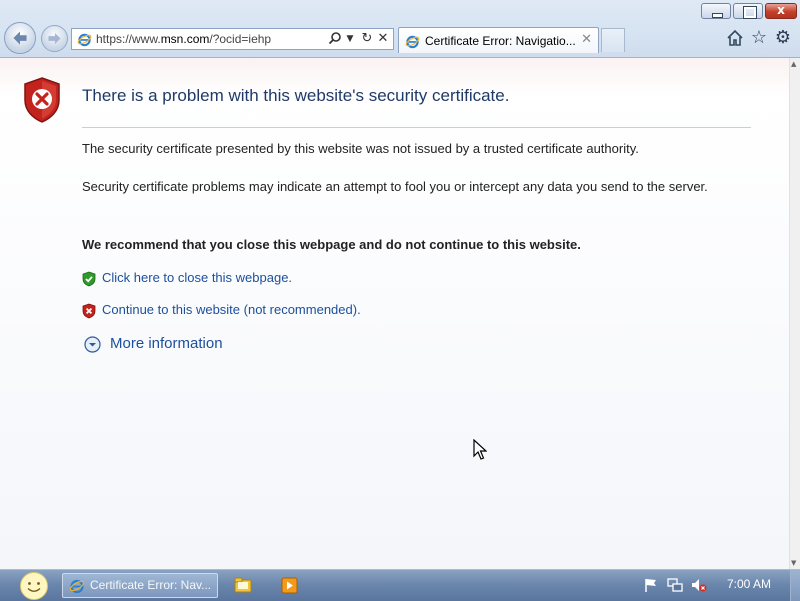  What do you see at coordinates (748, 11) in the screenshot?
I see `restore-button` at bounding box center [748, 11].